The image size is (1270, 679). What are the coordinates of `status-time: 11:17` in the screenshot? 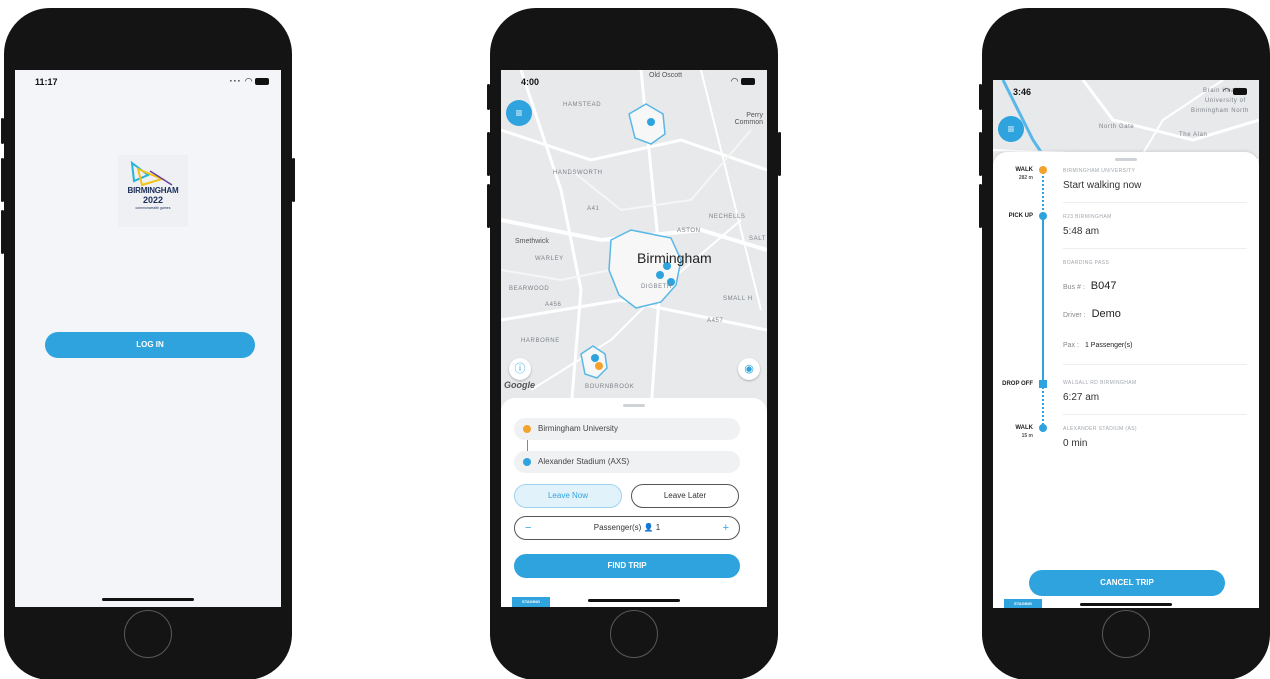 It's located at (46, 82).